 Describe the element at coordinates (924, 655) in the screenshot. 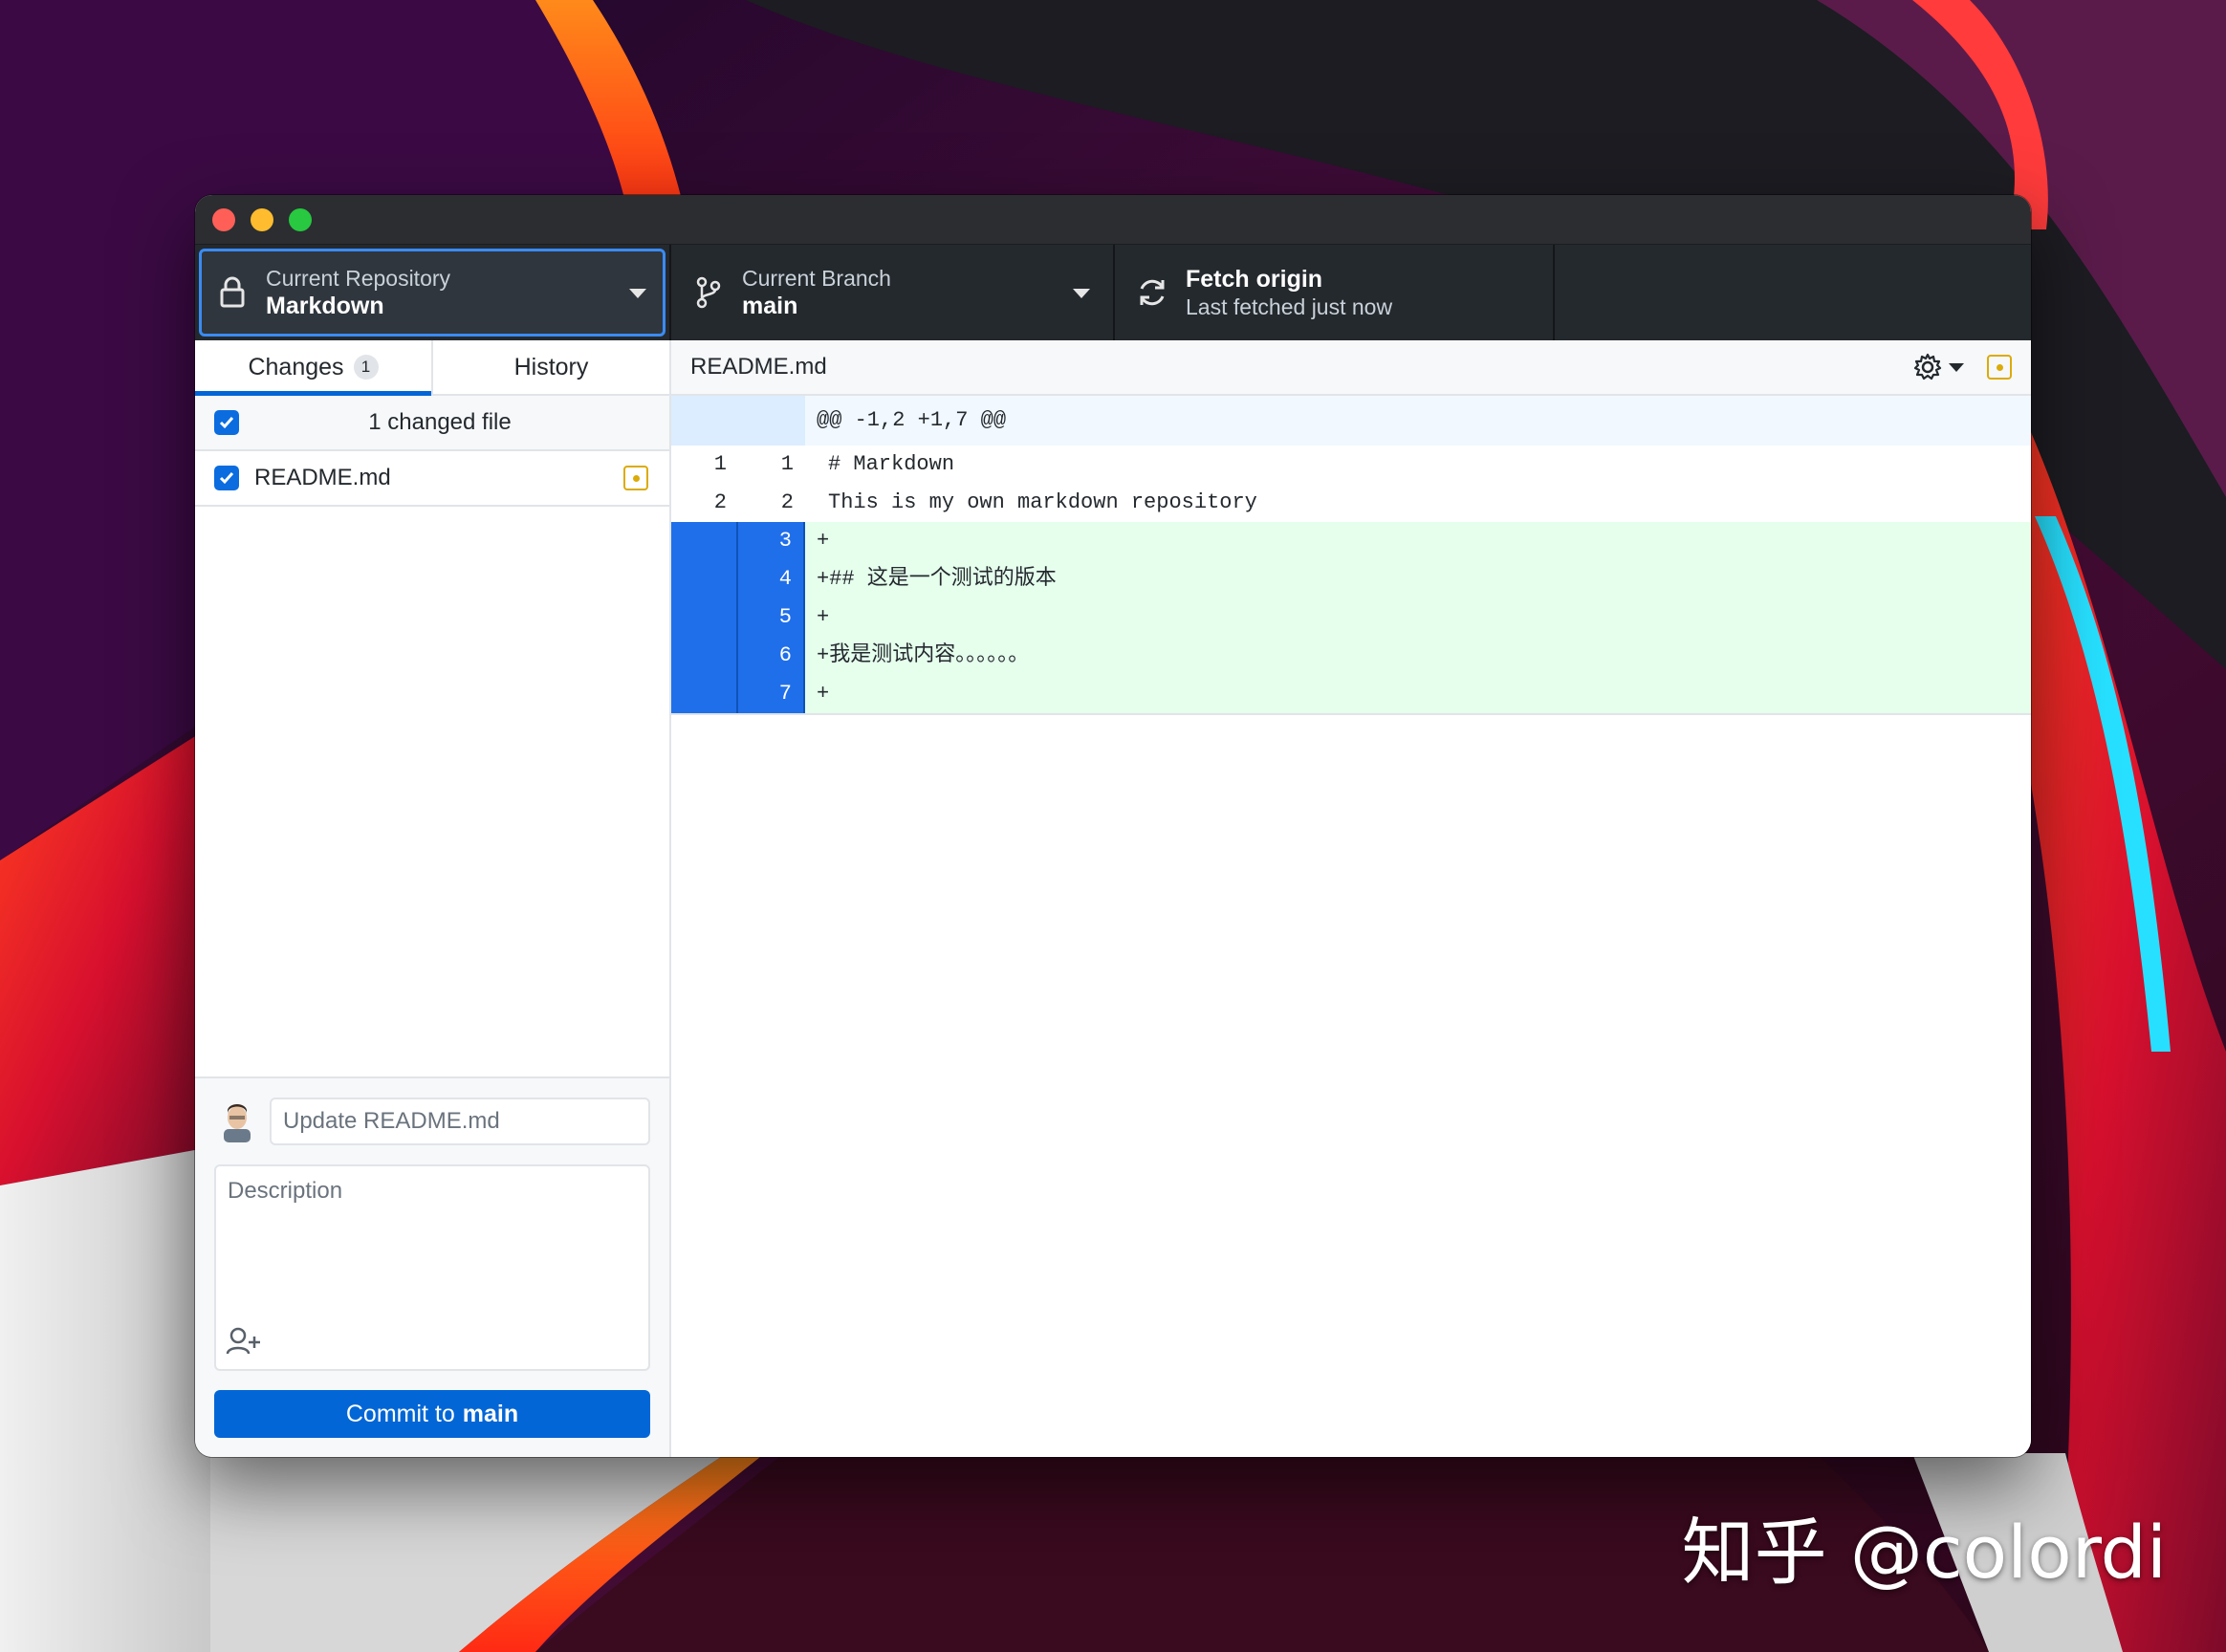

I see `line-content: +我是测试内容。。。。。。` at that location.